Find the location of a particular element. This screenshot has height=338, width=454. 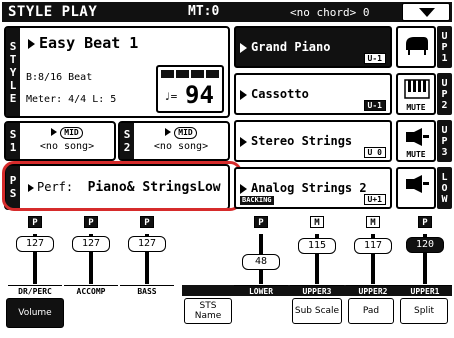

song-2-side-label: S2 is located at coordinates (127, 141).